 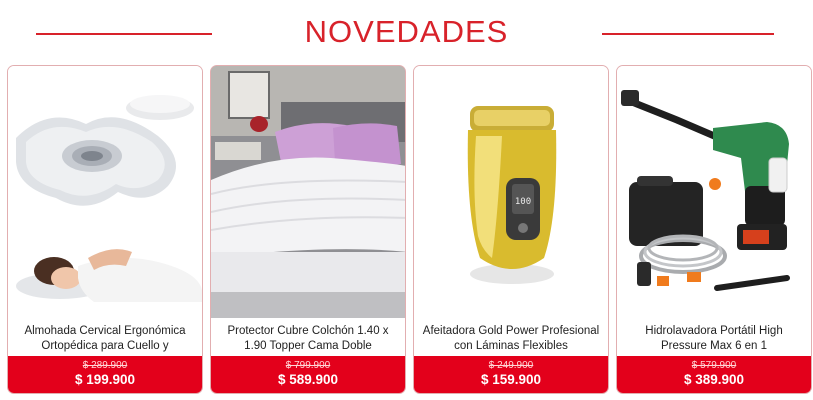 I want to click on current-price: $ 159.900, so click(x=511, y=379).